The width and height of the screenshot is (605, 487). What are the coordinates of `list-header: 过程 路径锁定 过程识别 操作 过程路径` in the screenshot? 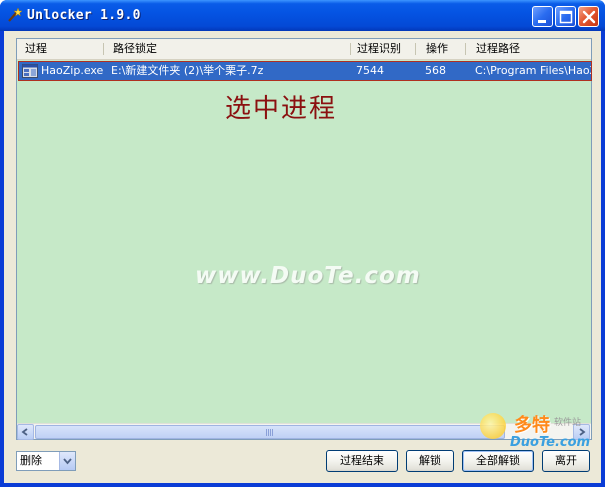 It's located at (304, 49).